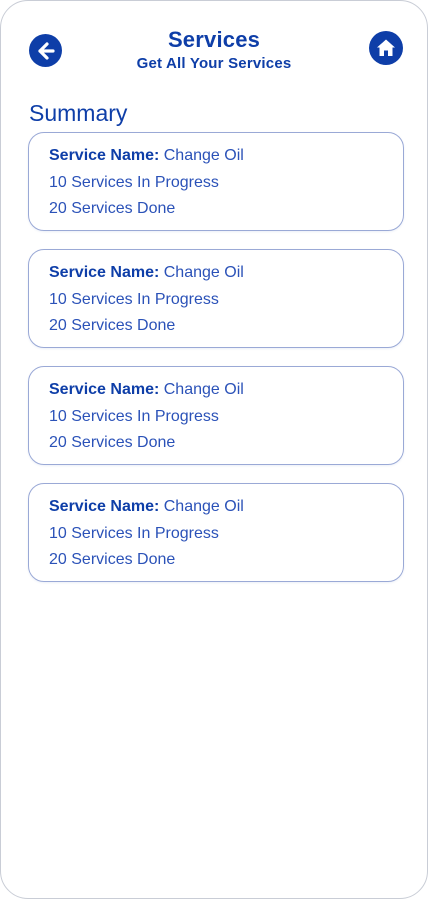 This screenshot has height=900, width=429. What do you see at coordinates (78, 113) in the screenshot?
I see `summary-heading: Summary` at bounding box center [78, 113].